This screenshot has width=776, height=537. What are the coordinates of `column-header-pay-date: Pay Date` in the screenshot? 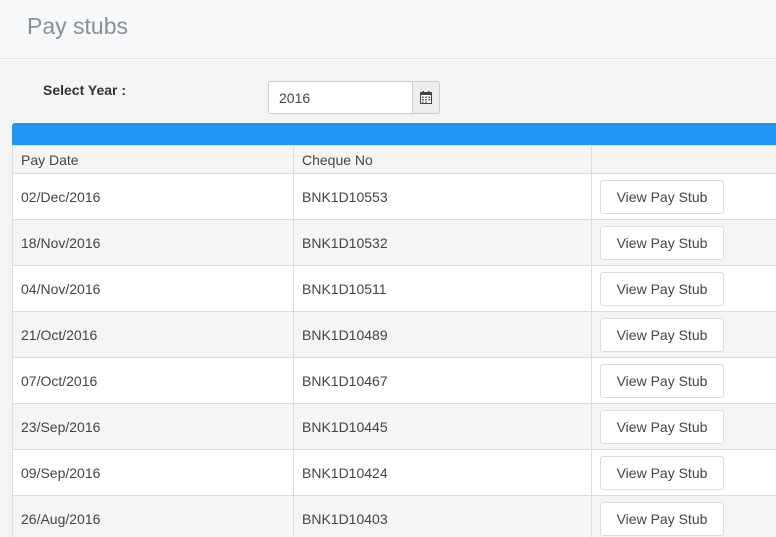 It's located at (153, 159).